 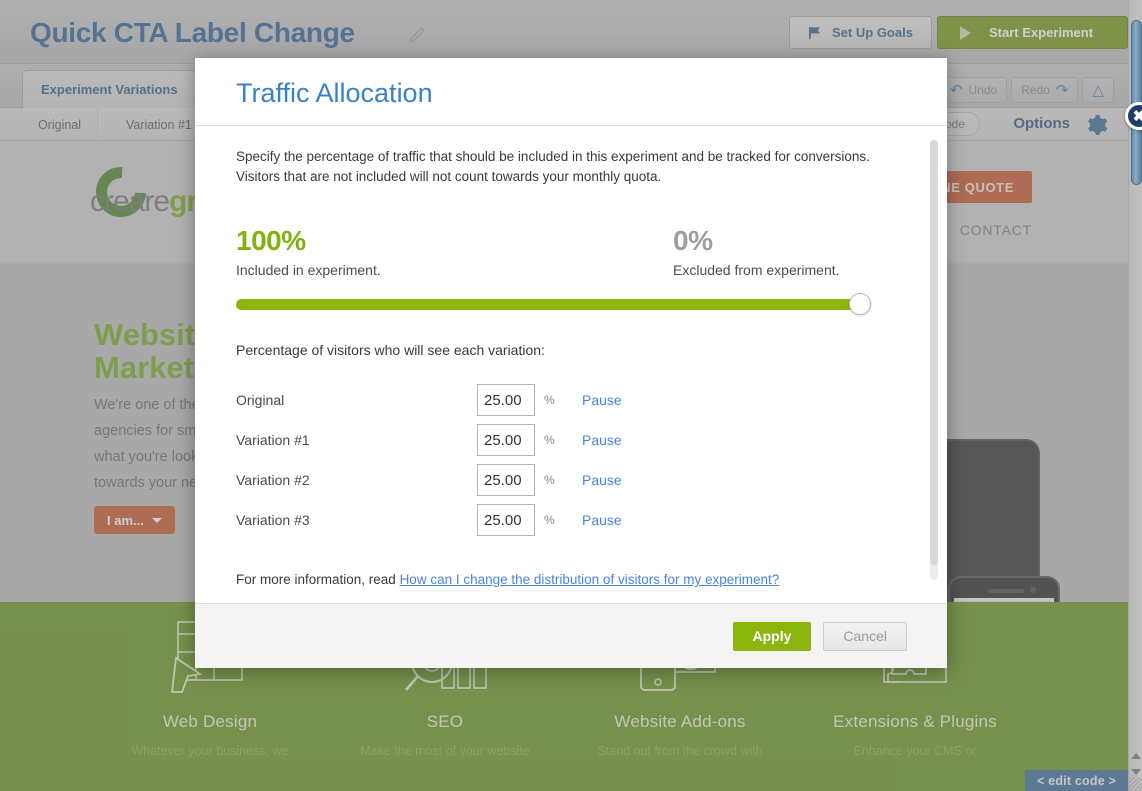 I want to click on variation-name: Original, so click(x=260, y=400).